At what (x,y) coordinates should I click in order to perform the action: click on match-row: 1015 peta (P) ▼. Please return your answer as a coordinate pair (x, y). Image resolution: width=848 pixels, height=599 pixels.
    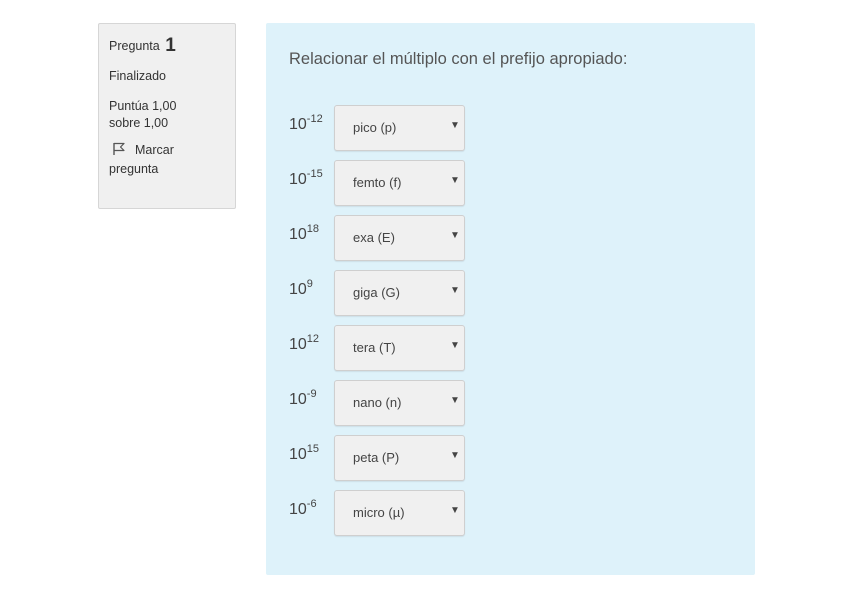
    Looking at the image, I should click on (409, 459).